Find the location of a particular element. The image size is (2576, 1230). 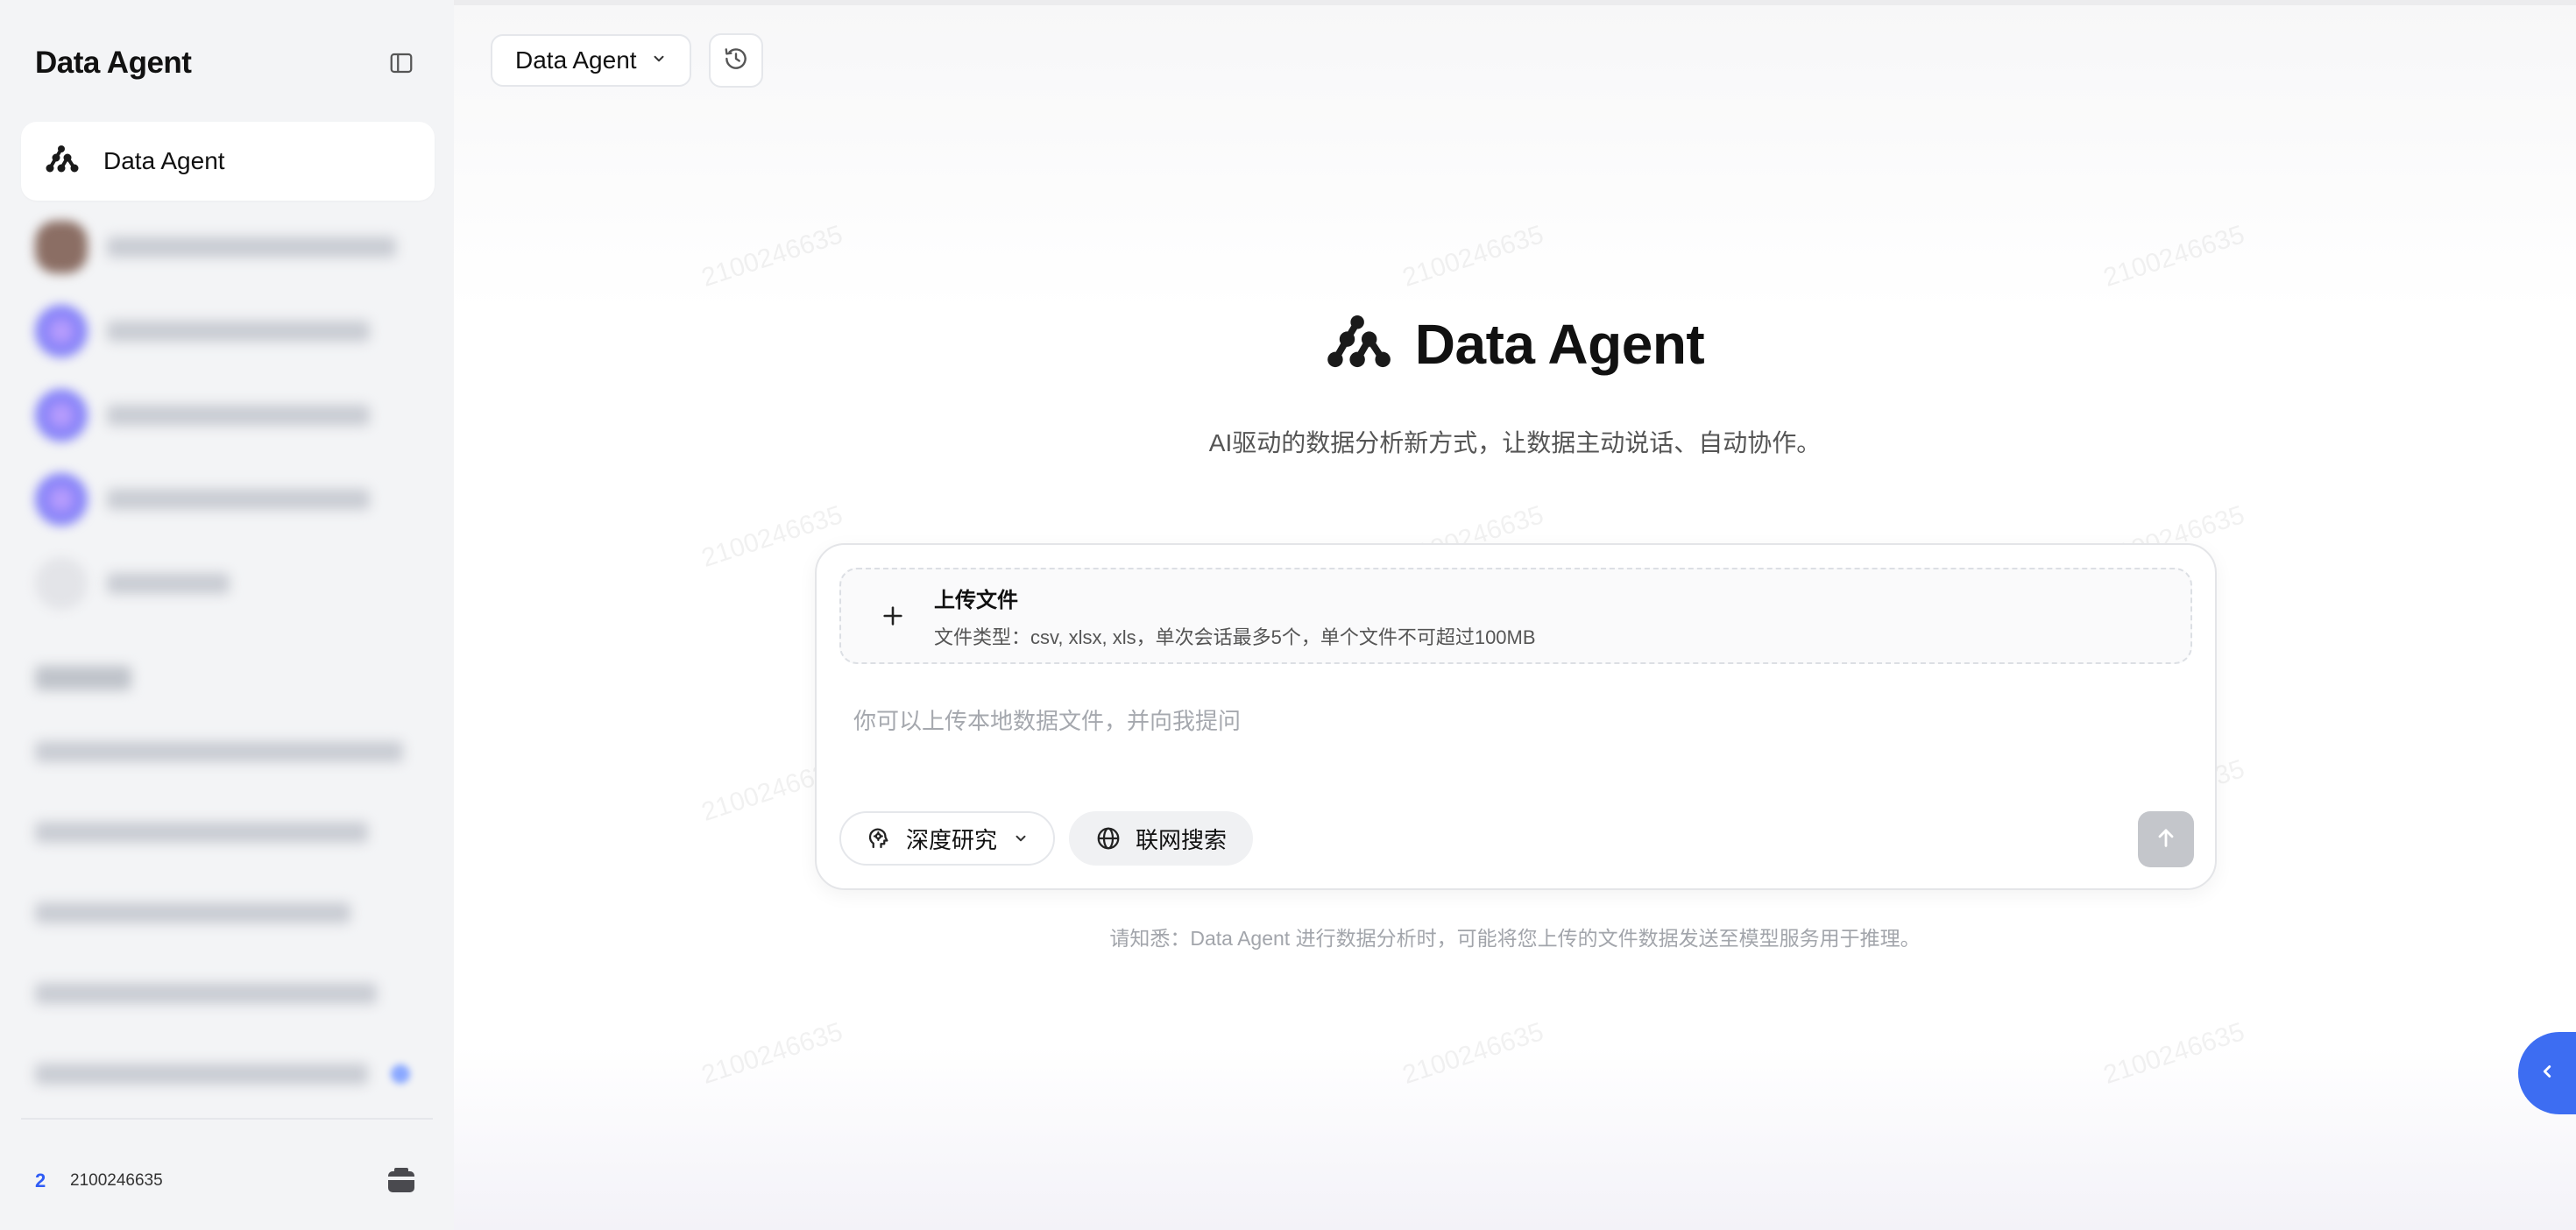

history-list is located at coordinates (228, 912).